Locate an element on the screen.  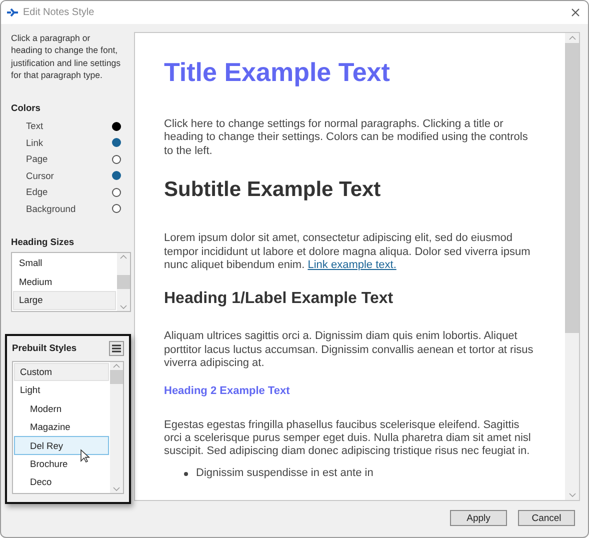
instructions-text: Click a paragraph or heading to change the font, justification and line settings for that paragraph type. is located at coordinates (66, 57).